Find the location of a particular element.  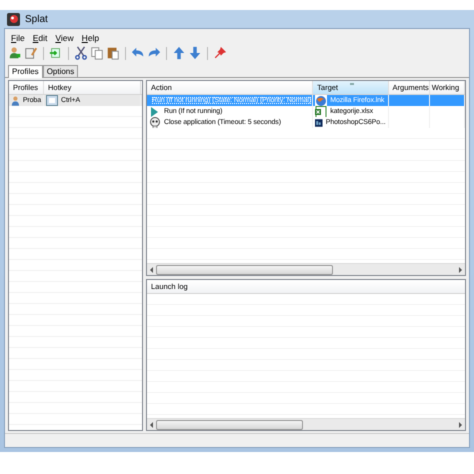

scissors-icon is located at coordinates (81, 53).